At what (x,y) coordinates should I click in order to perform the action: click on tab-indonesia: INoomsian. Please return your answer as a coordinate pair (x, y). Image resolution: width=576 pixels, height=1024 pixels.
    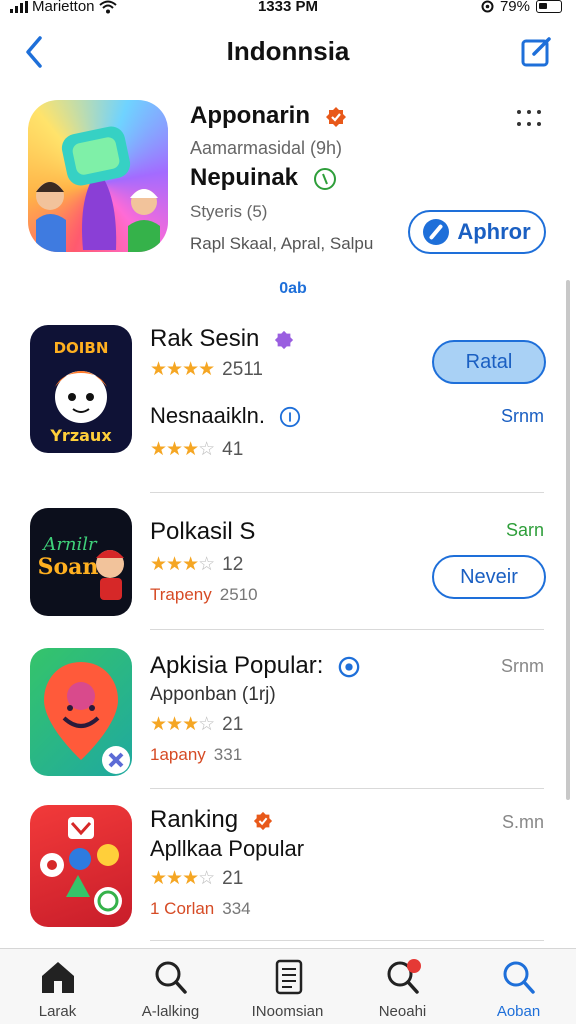
    Looking at the image, I should click on (287, 989).